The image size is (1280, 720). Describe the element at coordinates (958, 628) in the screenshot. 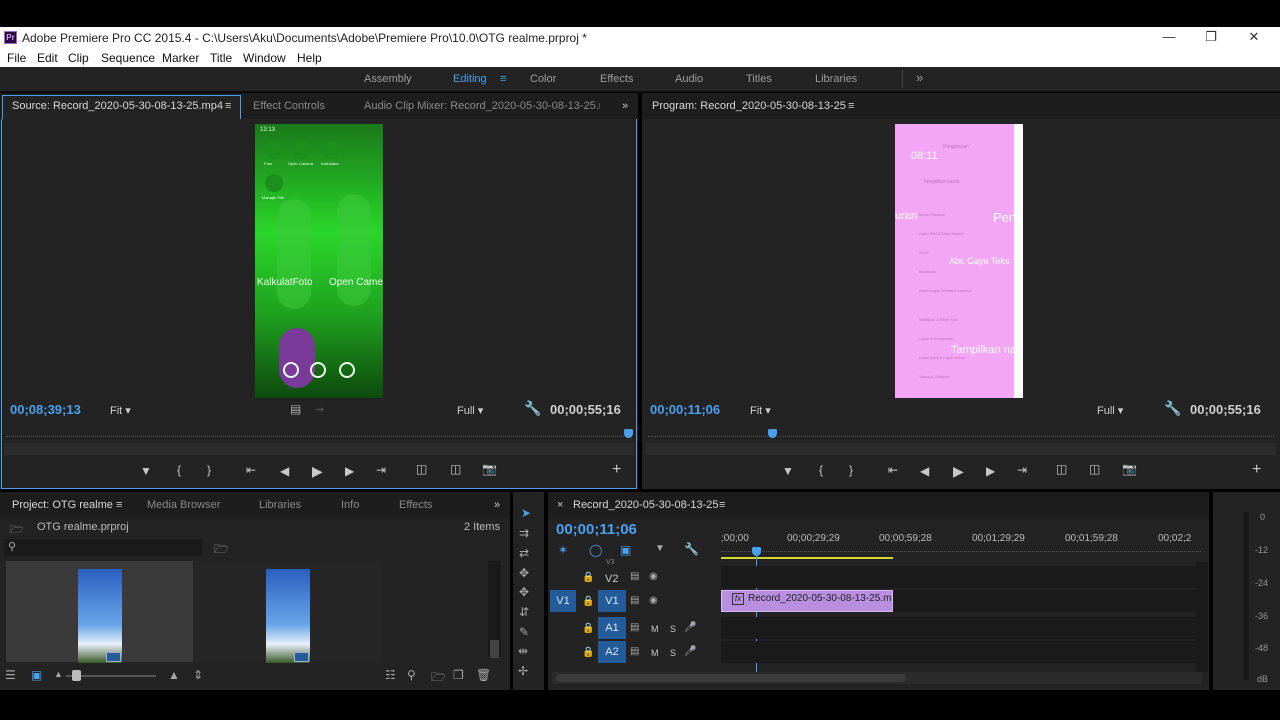

I see `track-a1-lane` at that location.